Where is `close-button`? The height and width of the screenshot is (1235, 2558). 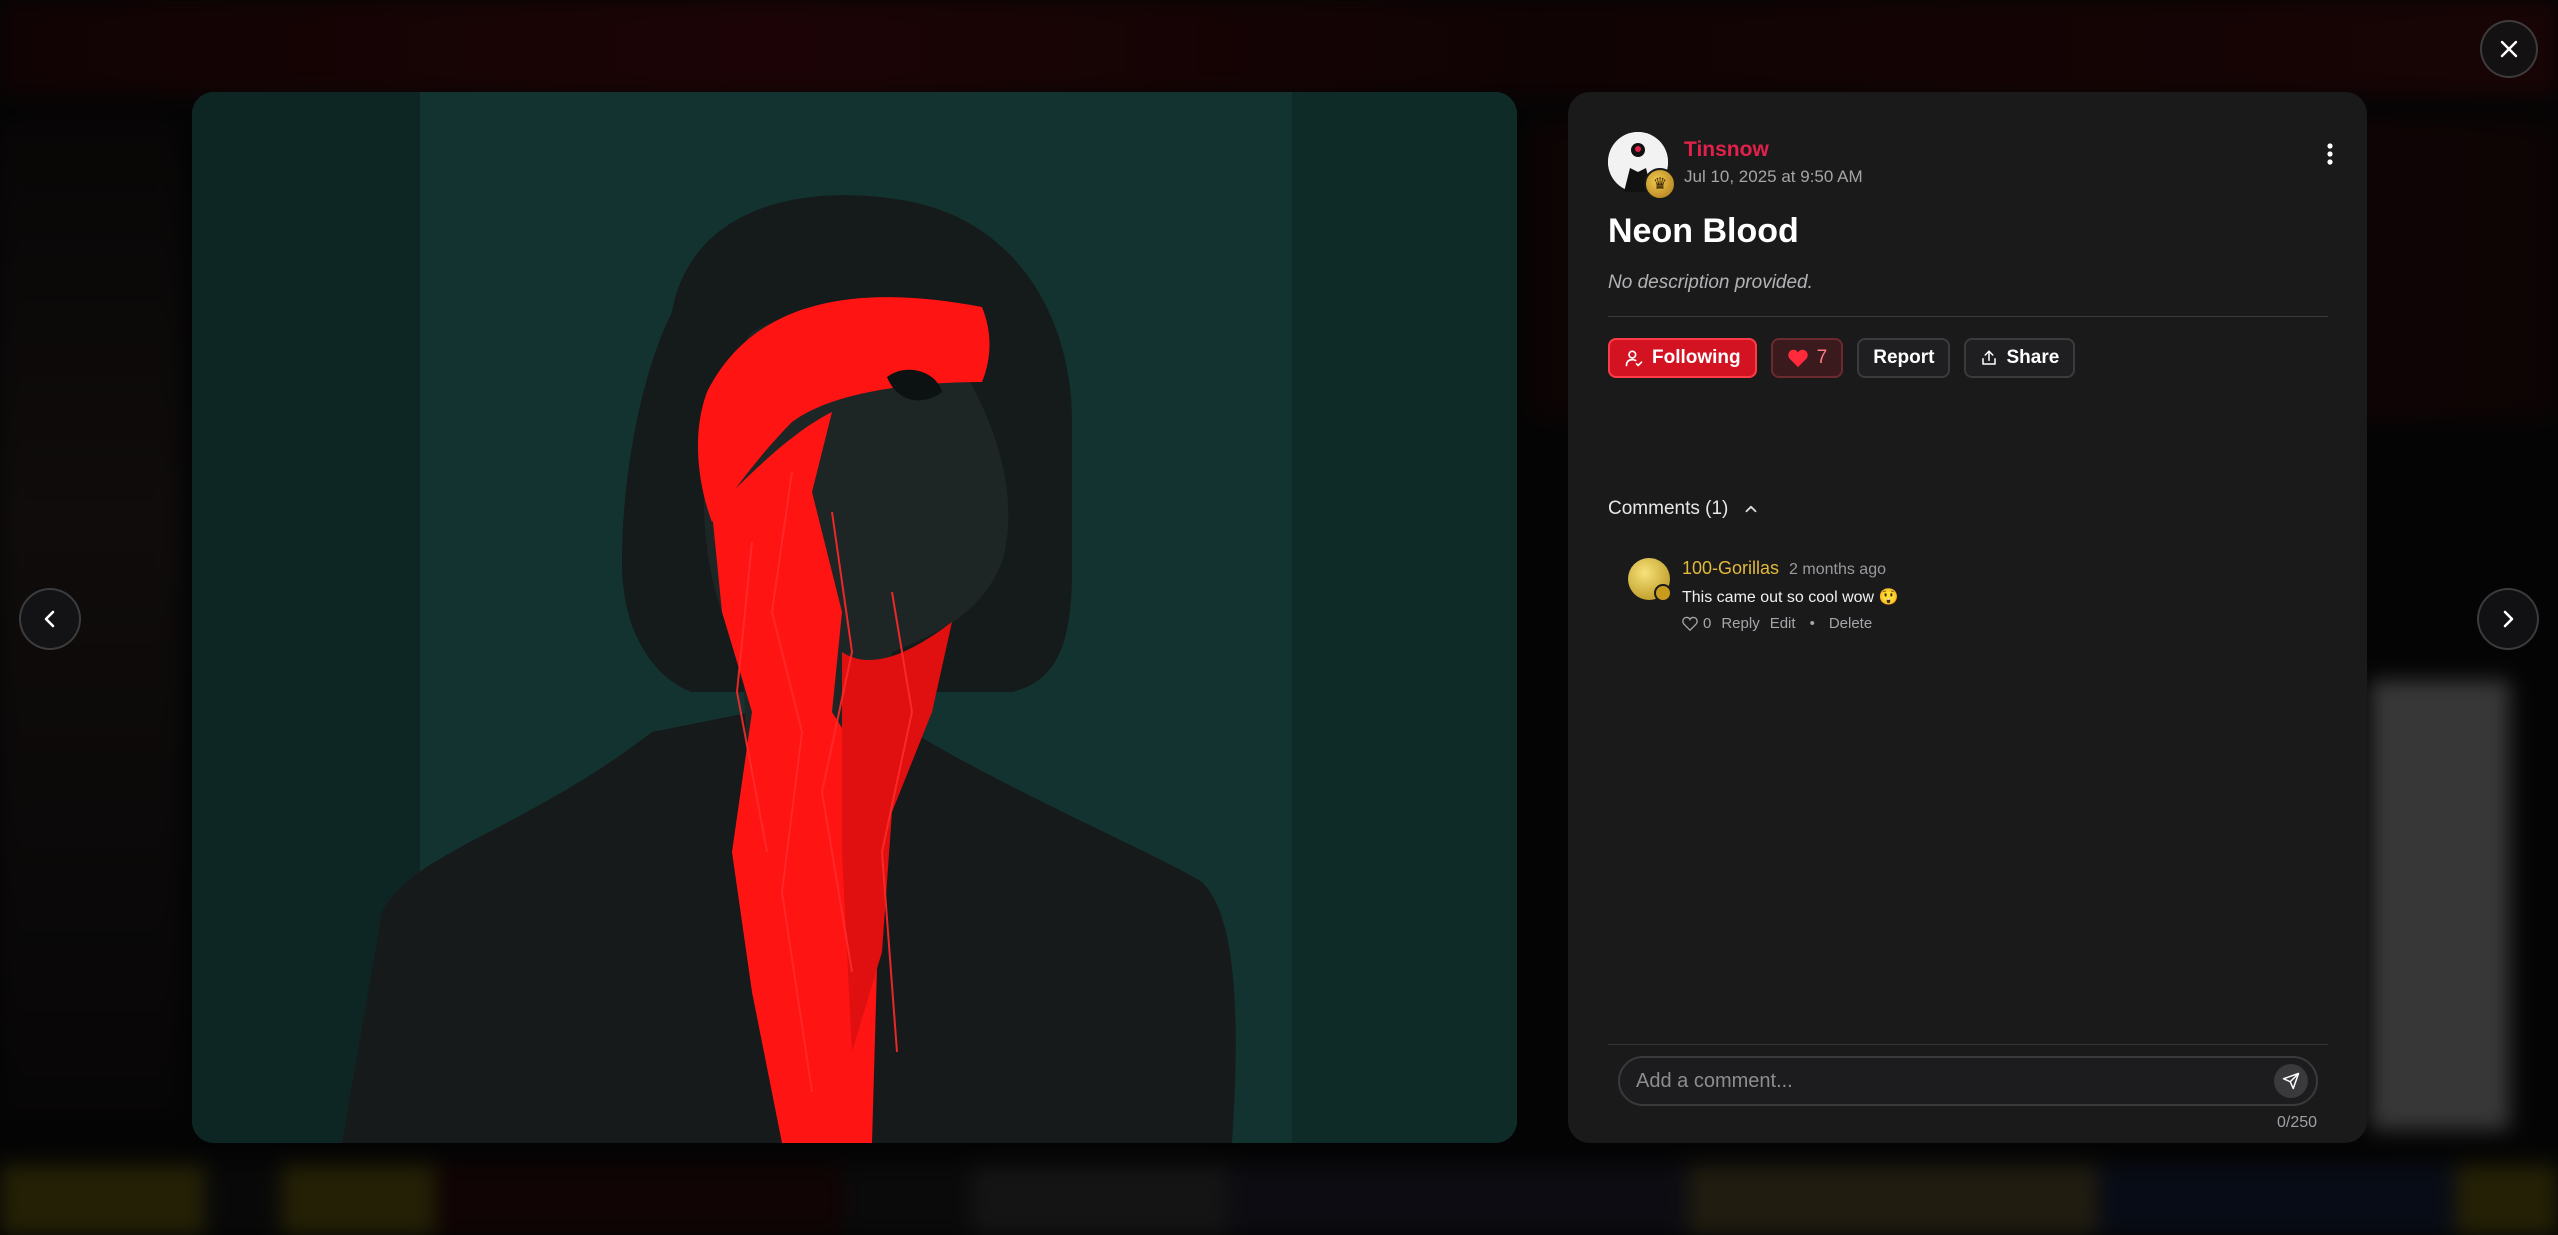 close-button is located at coordinates (2509, 49).